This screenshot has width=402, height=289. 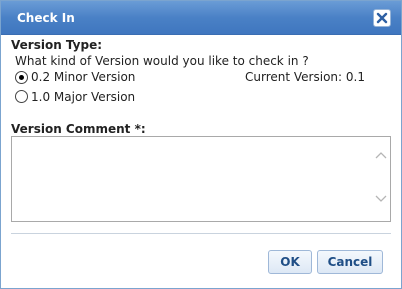 What do you see at coordinates (201, 233) in the screenshot?
I see `footer-divider` at bounding box center [201, 233].